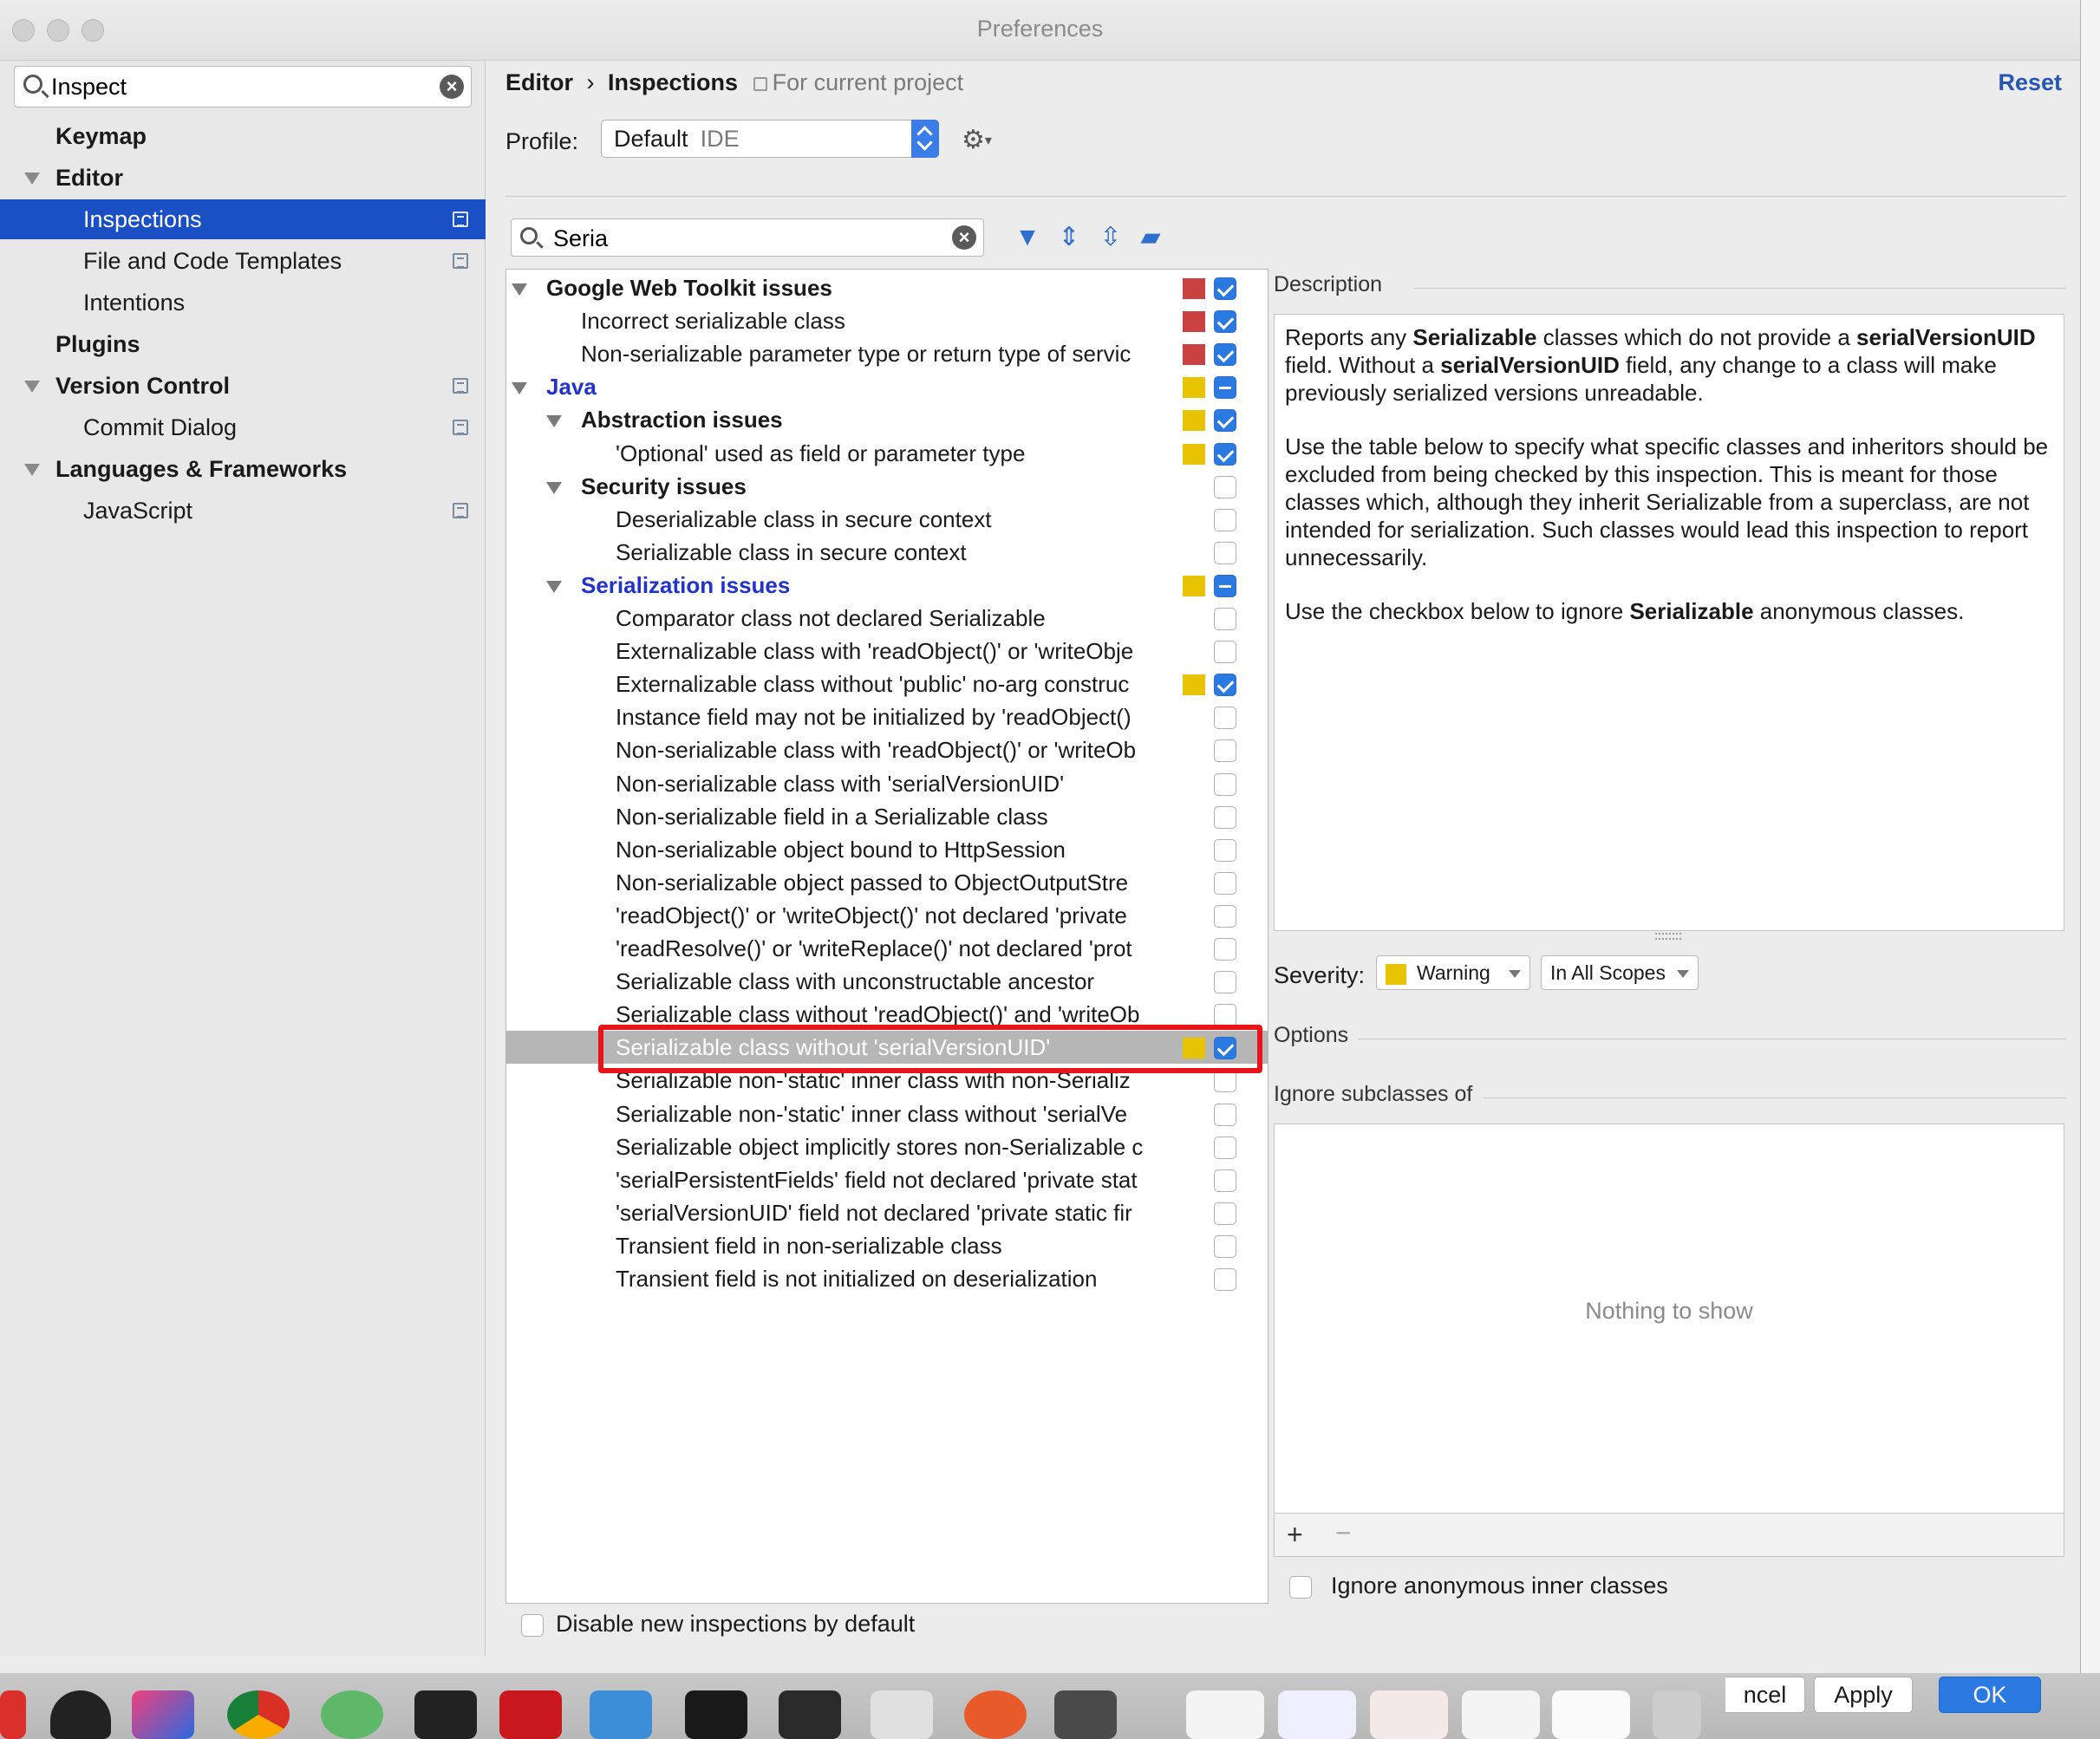 This screenshot has width=2100, height=1739. I want to click on sidebar-item: Plugins, so click(243, 344).